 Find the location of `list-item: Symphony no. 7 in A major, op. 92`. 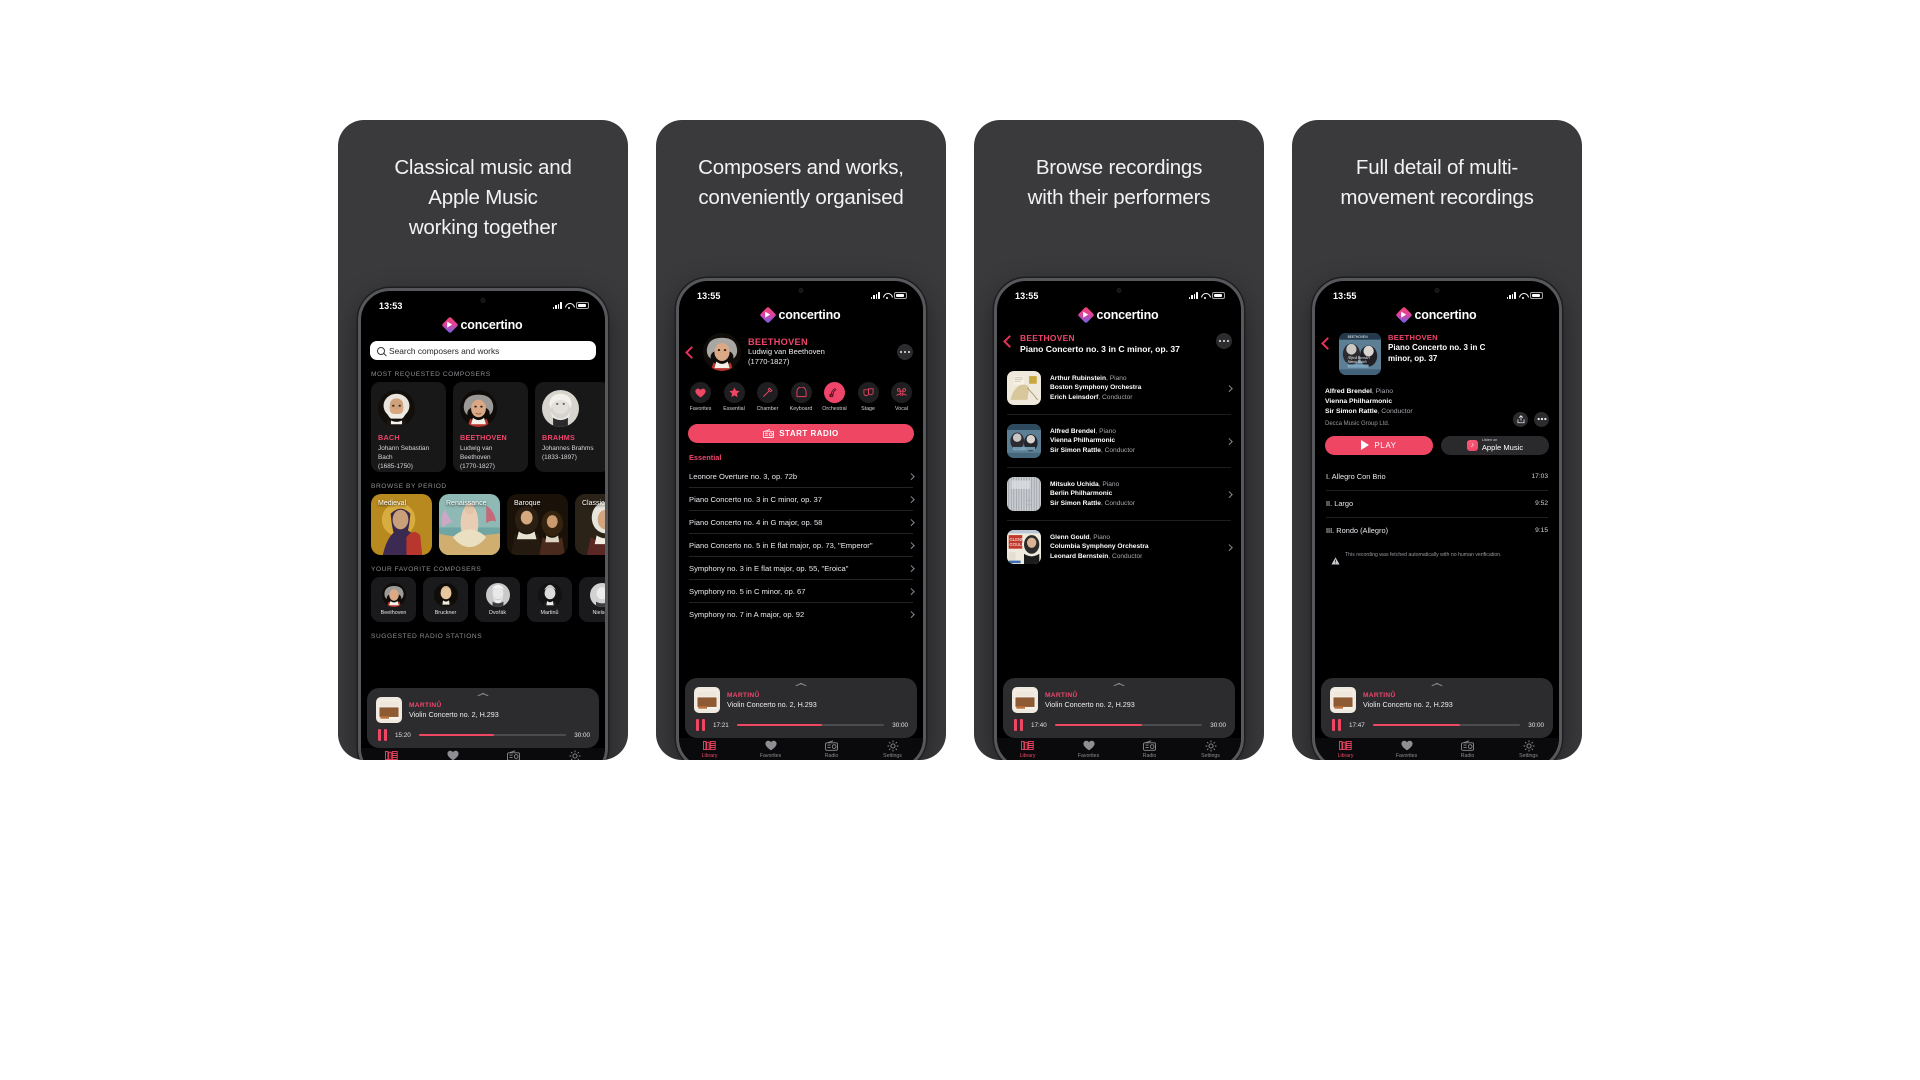

list-item: Symphony no. 7 in A major, op. 92 is located at coordinates (801, 613).